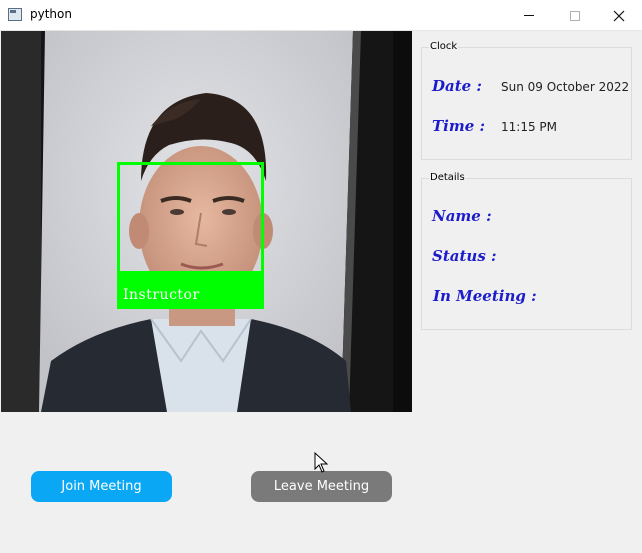  What do you see at coordinates (447, 177) in the screenshot?
I see `details-group-title: Details` at bounding box center [447, 177].